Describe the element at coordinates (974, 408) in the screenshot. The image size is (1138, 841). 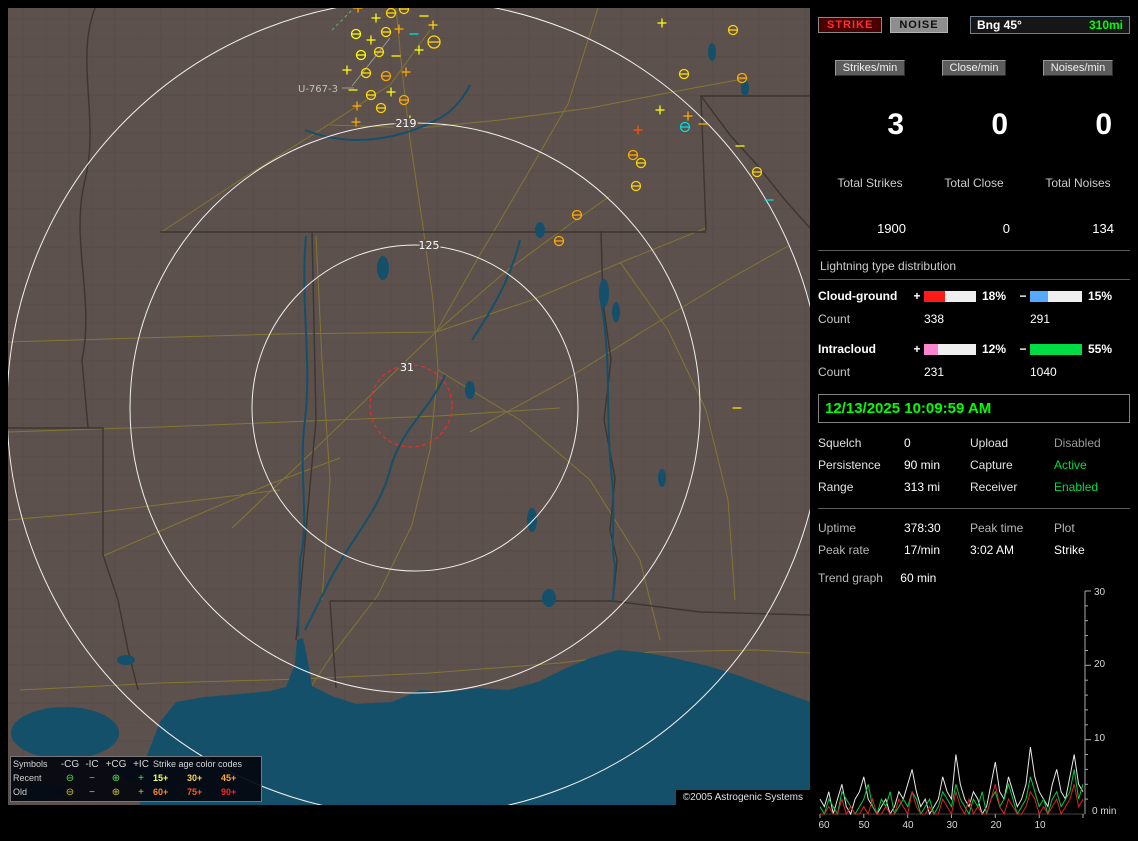
I see `datetime-display: 12/13/2025 10:09:59 AM` at that location.